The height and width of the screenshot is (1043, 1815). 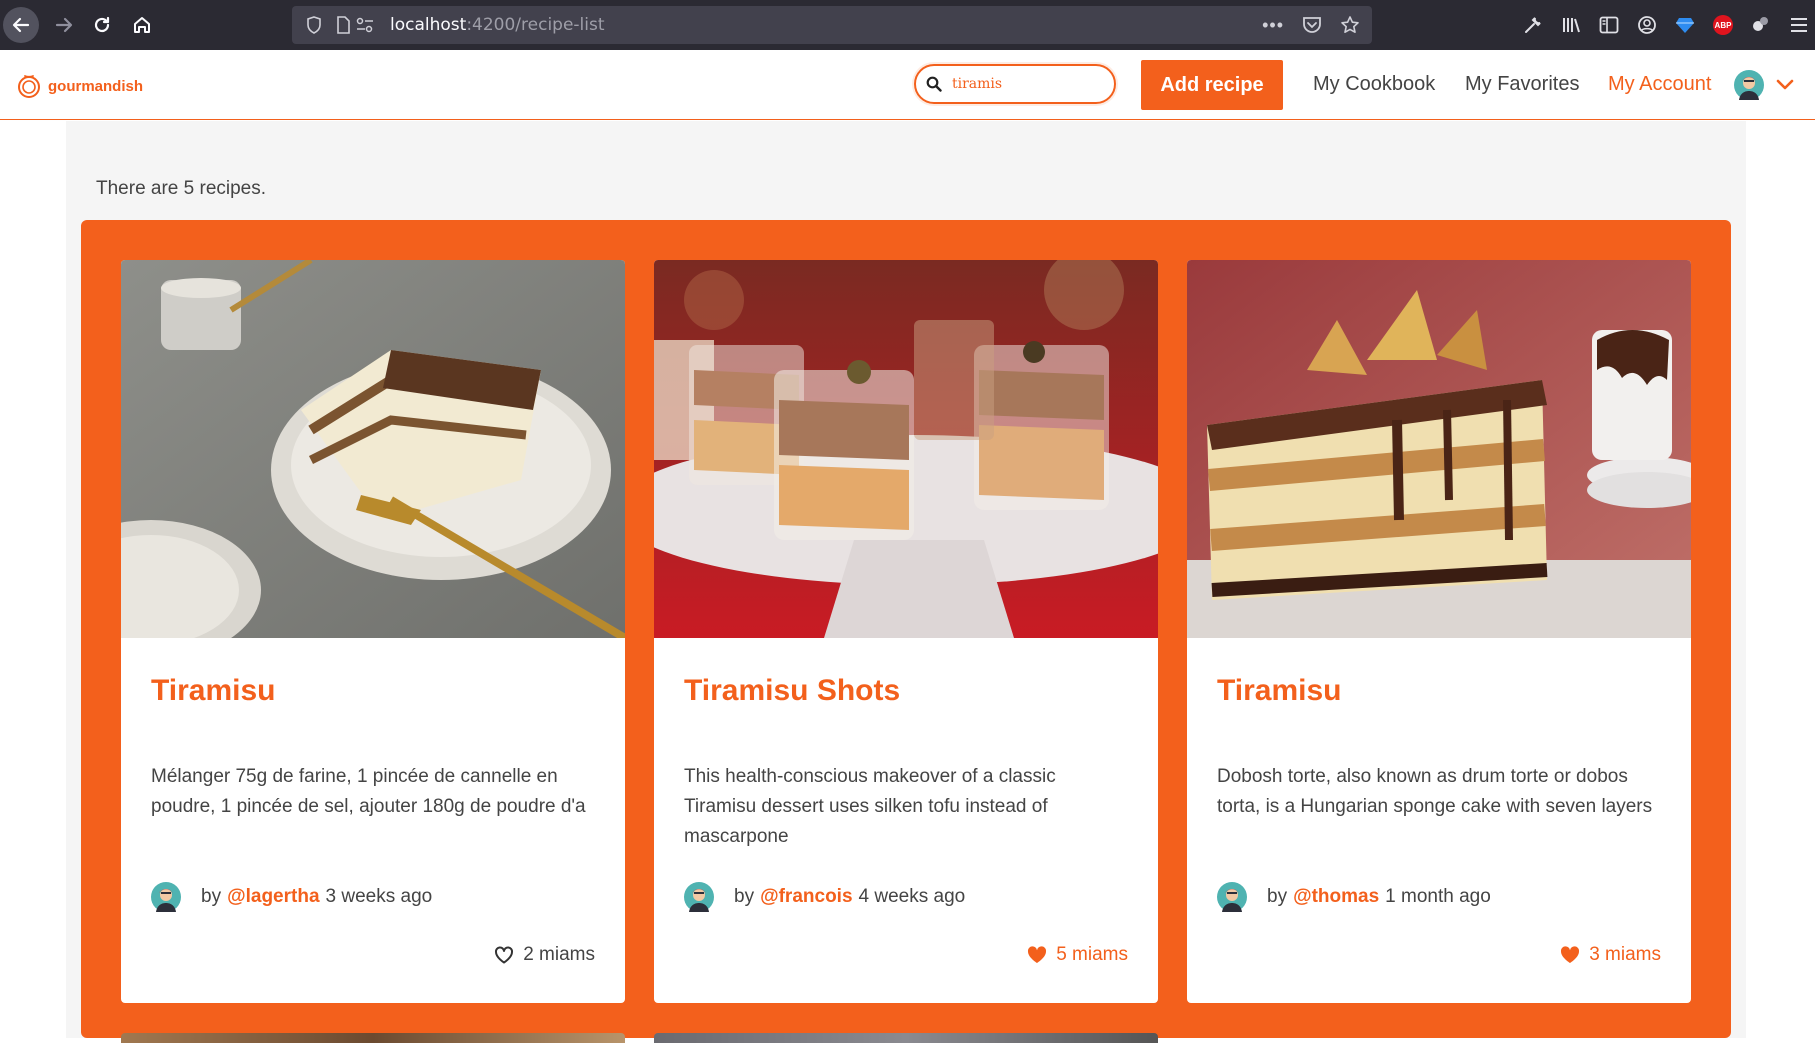 I want to click on add-recipe-button: Add recipe, so click(x=1212, y=85).